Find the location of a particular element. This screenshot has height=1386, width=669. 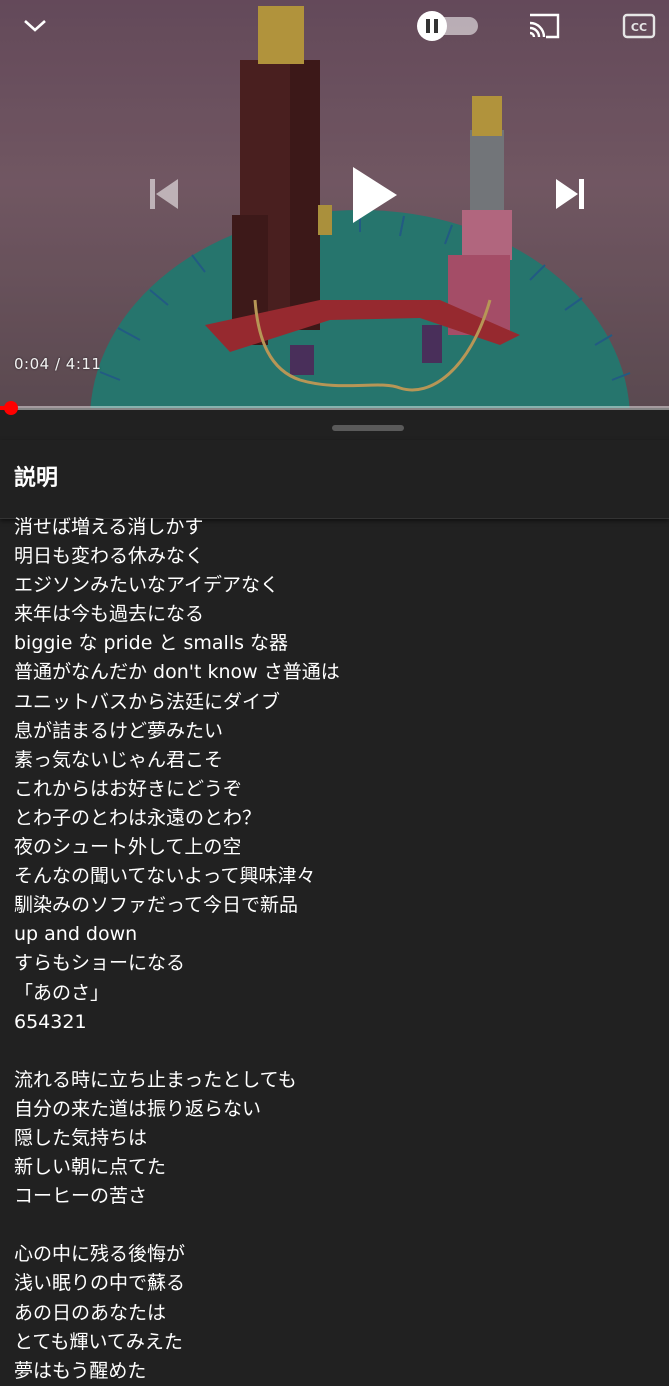

panel-title: 説明 is located at coordinates (36, 478).